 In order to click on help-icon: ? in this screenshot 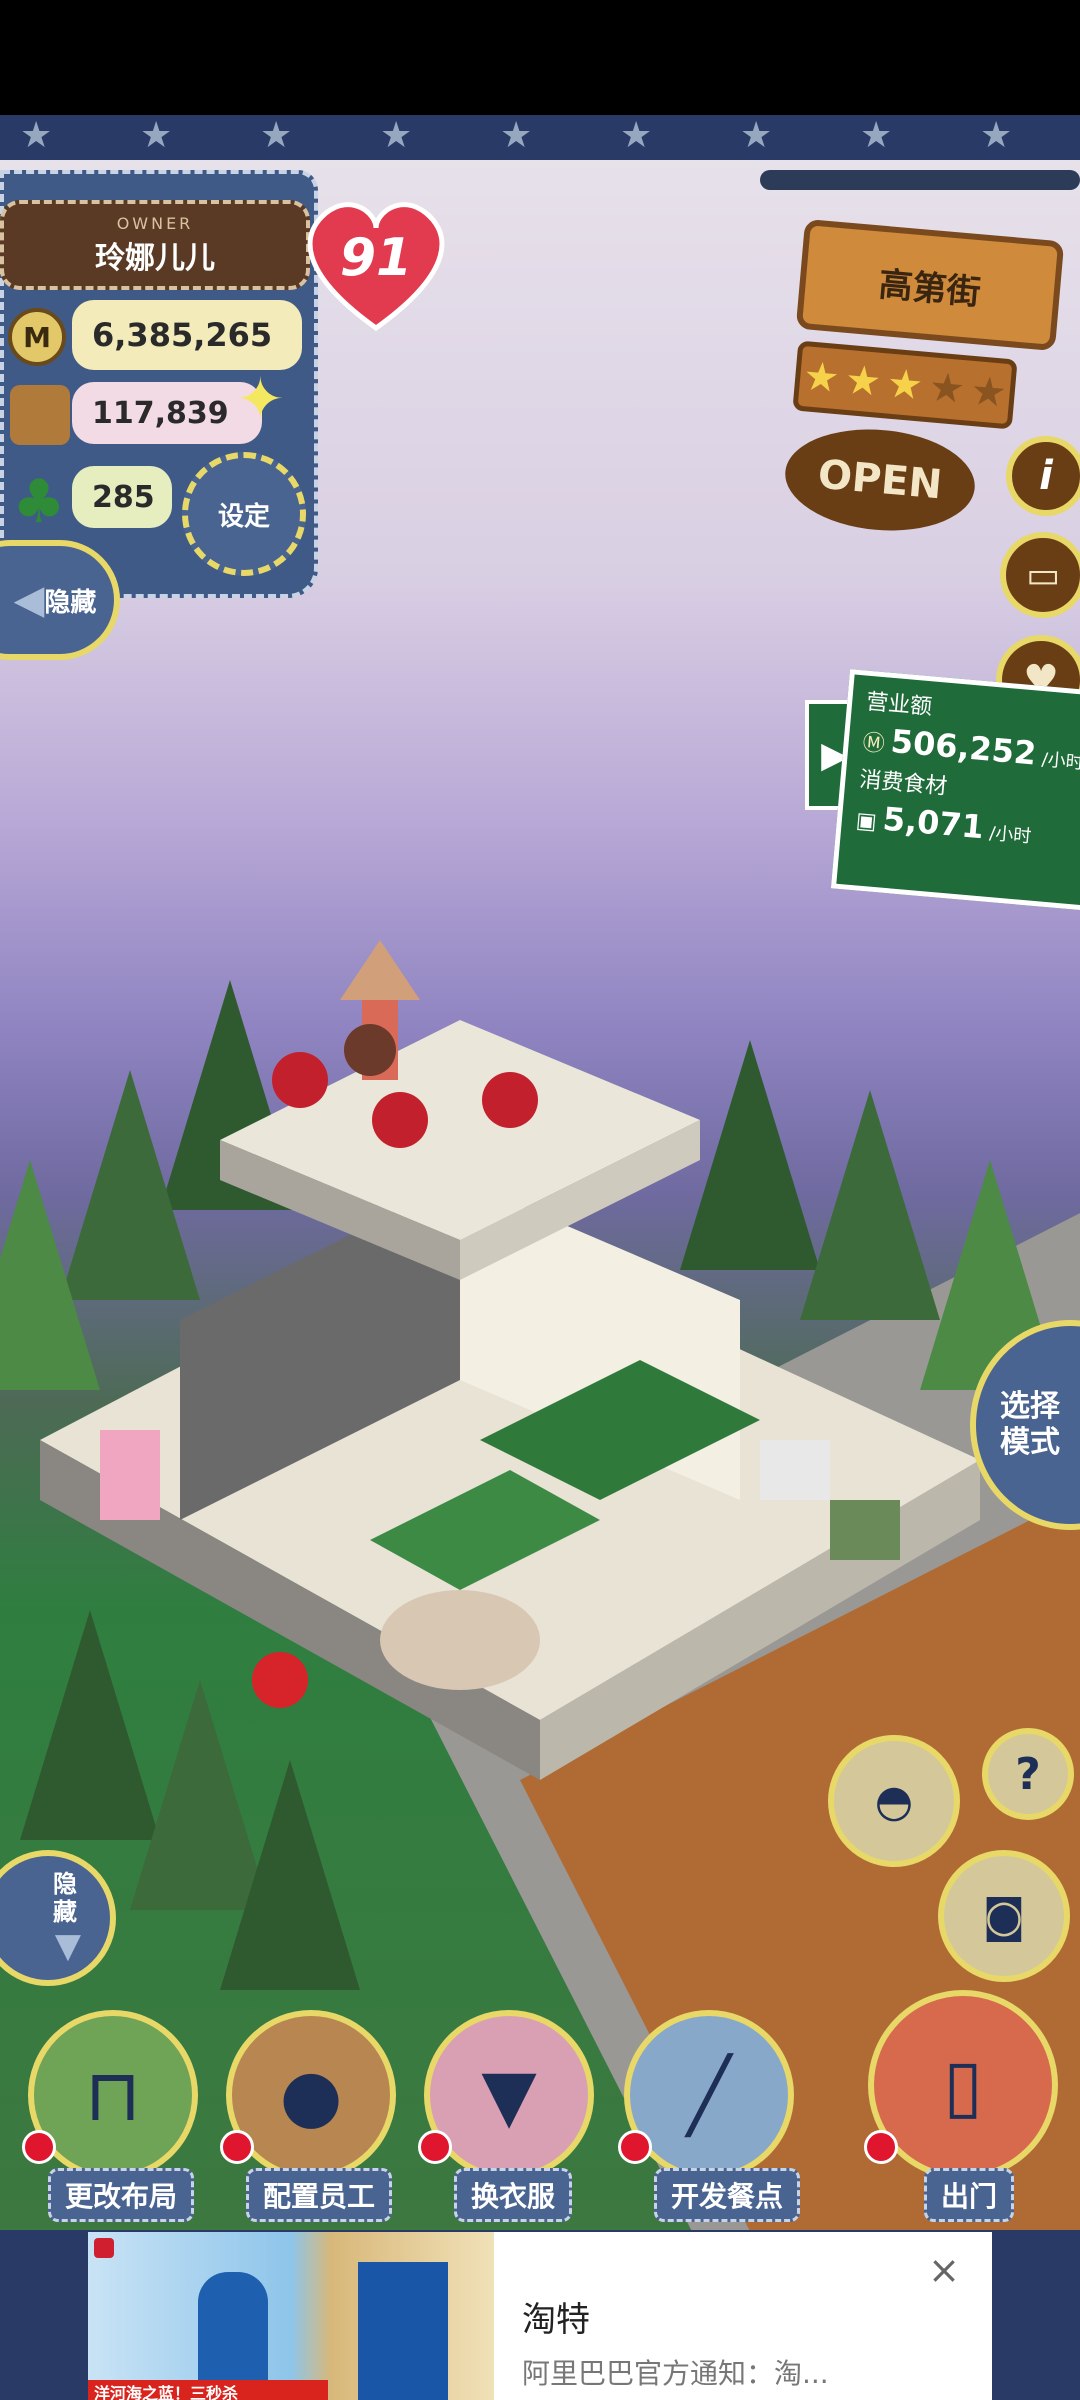, I will do `click(1028, 1774)`.